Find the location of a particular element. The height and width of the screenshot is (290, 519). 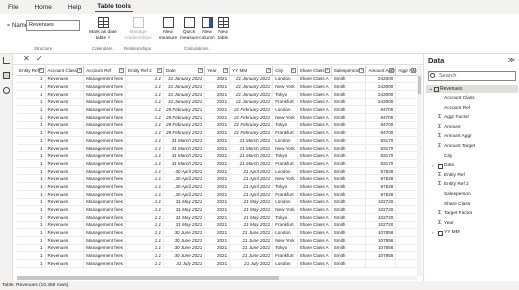

field-item: Σ Aggr Factor is located at coordinates (475, 118).